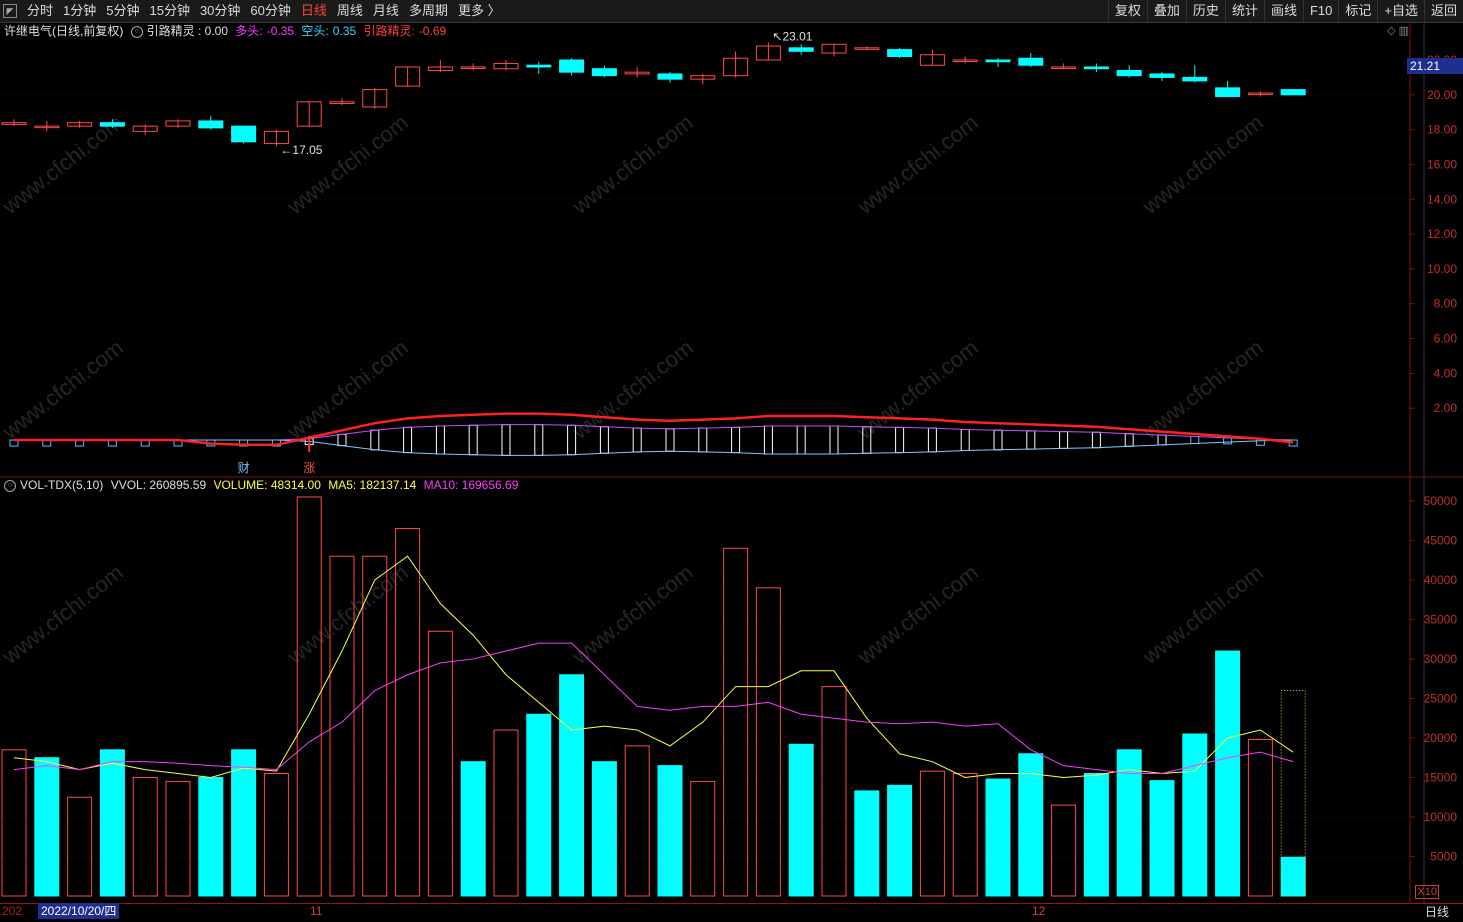  Describe the element at coordinates (244, 468) in the screenshot. I see `cai-mark: 财` at that location.